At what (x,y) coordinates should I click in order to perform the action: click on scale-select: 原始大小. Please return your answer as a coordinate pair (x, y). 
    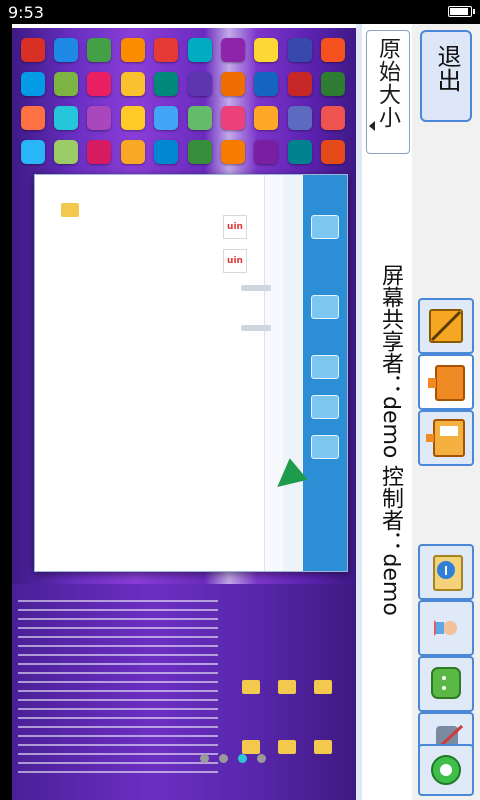
    Looking at the image, I should click on (388, 92).